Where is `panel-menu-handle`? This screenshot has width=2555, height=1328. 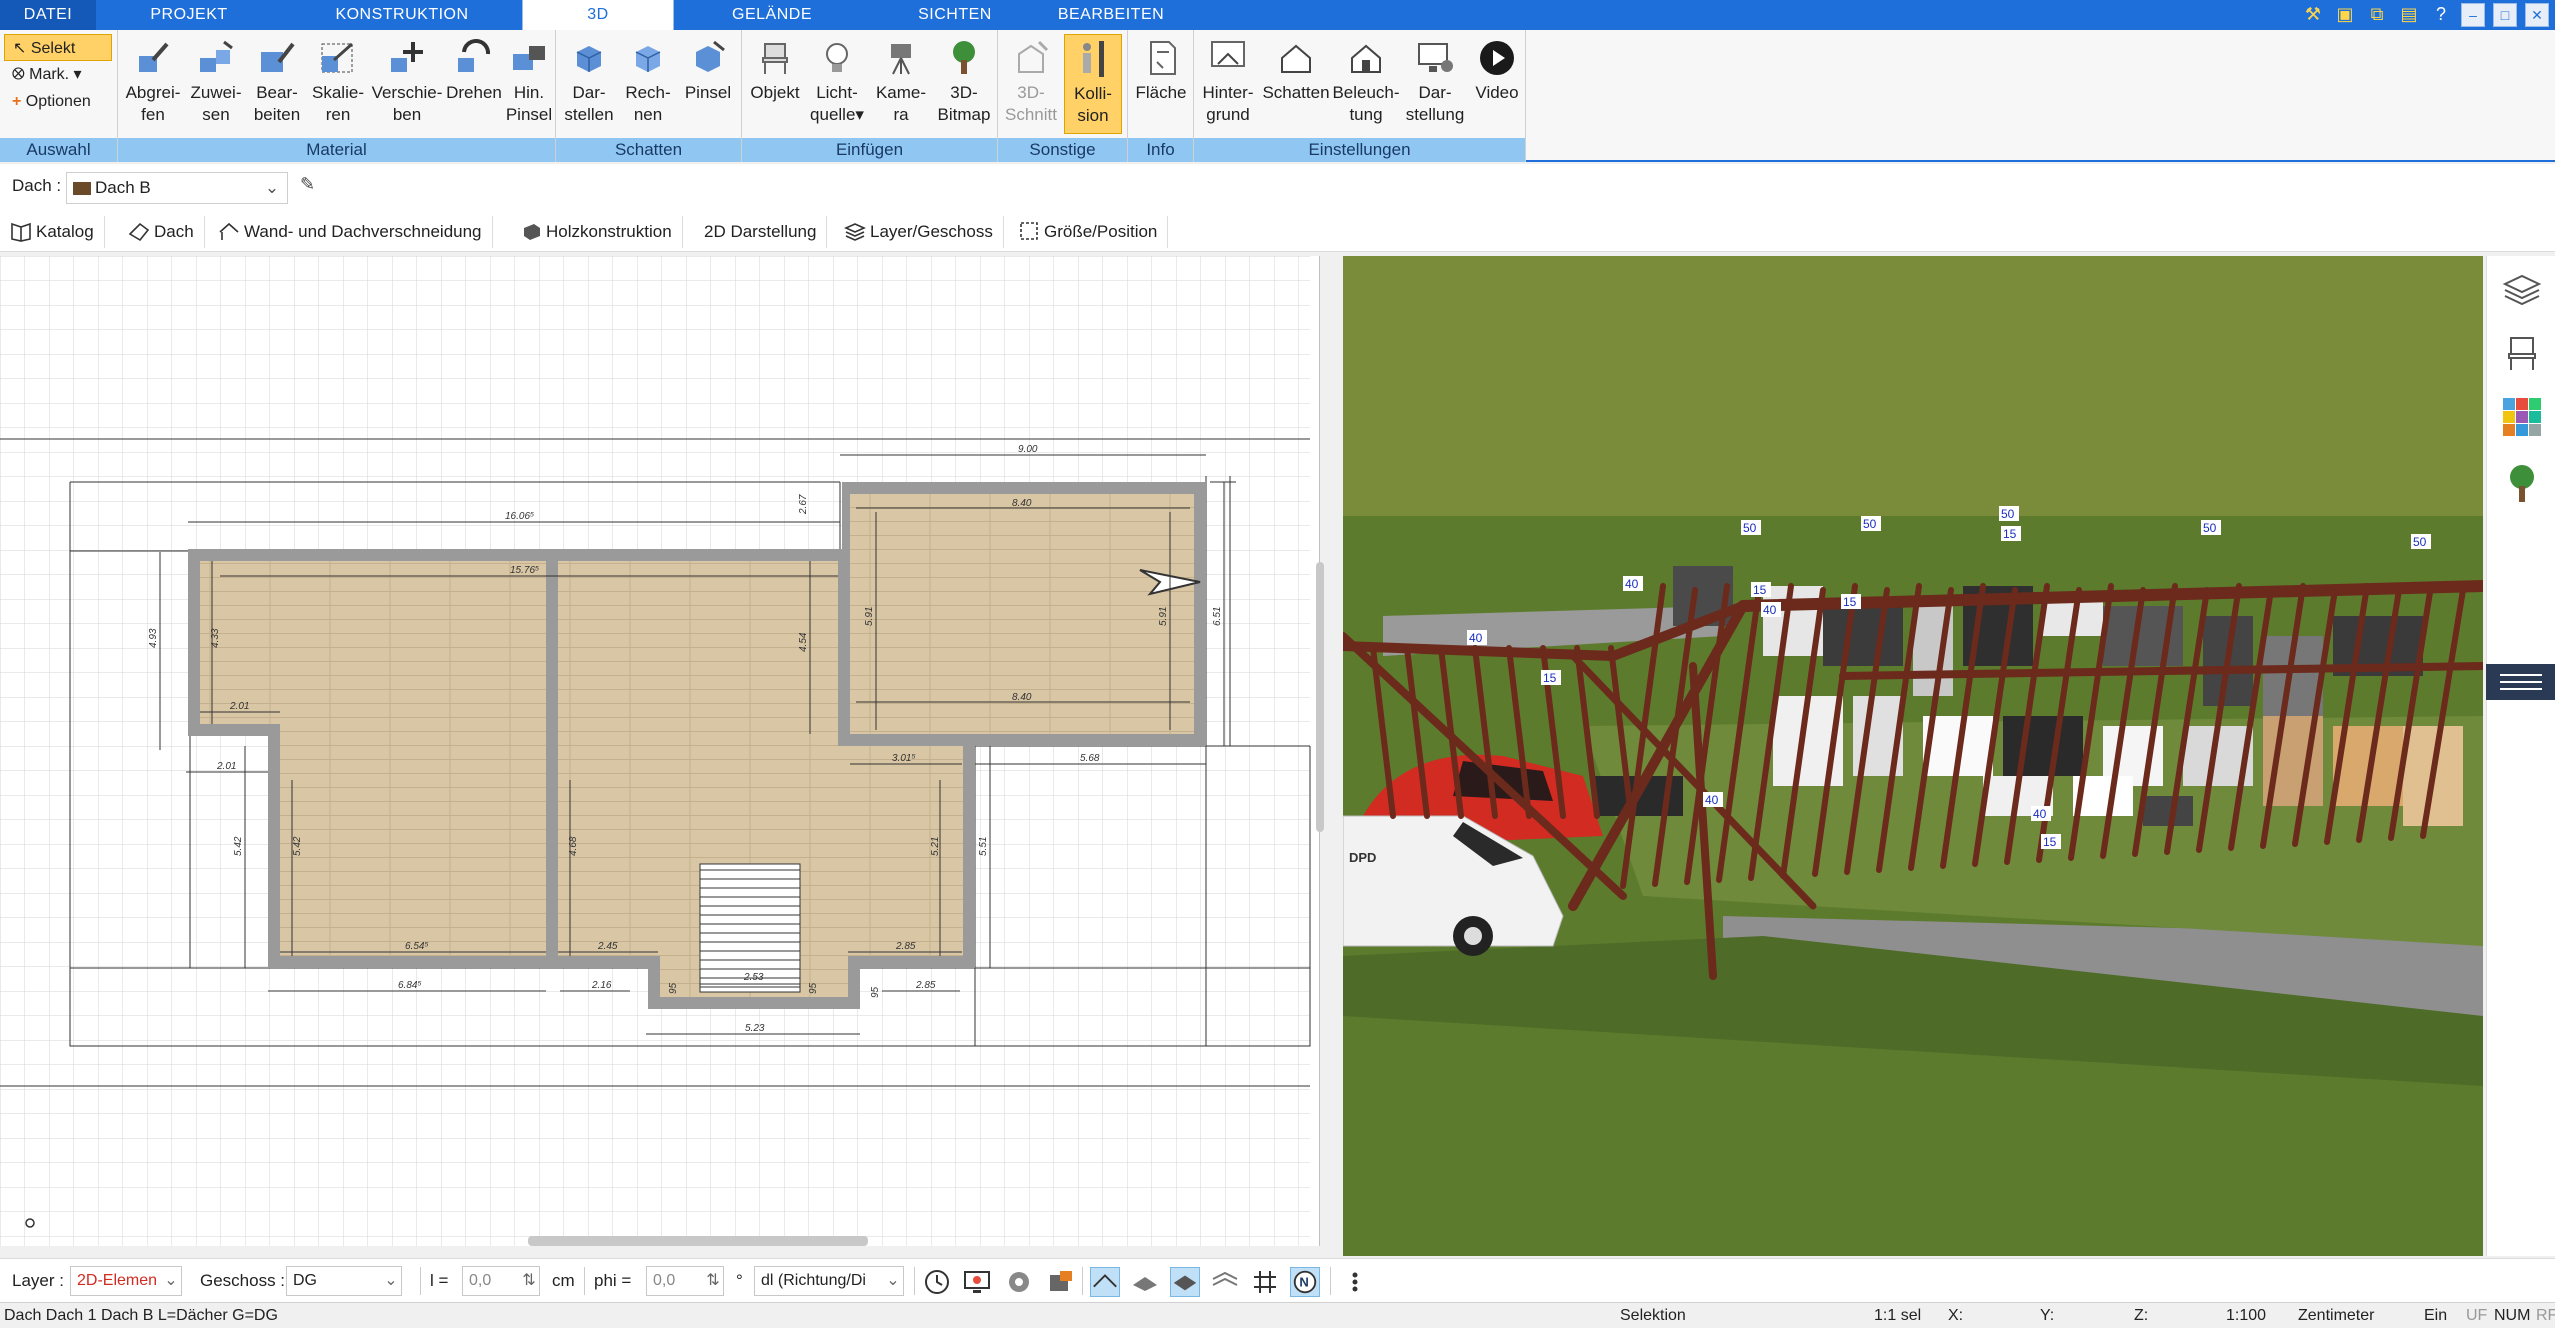
panel-menu-handle is located at coordinates (2520, 682).